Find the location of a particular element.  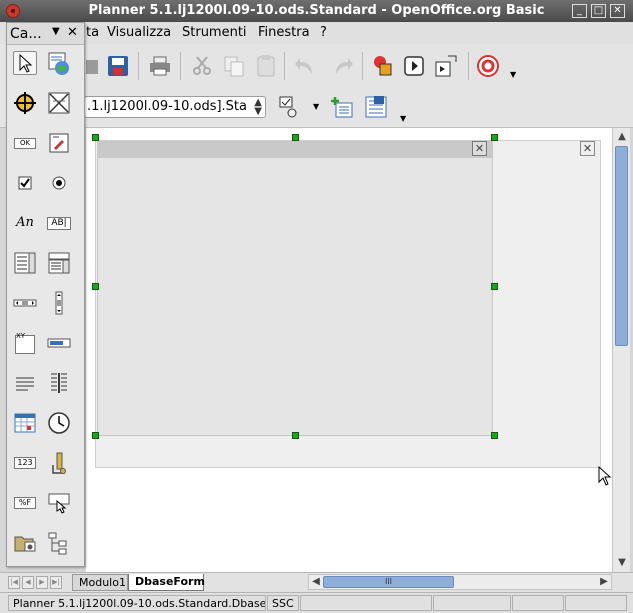

mouse-pointer-icon is located at coordinates (605, 476).